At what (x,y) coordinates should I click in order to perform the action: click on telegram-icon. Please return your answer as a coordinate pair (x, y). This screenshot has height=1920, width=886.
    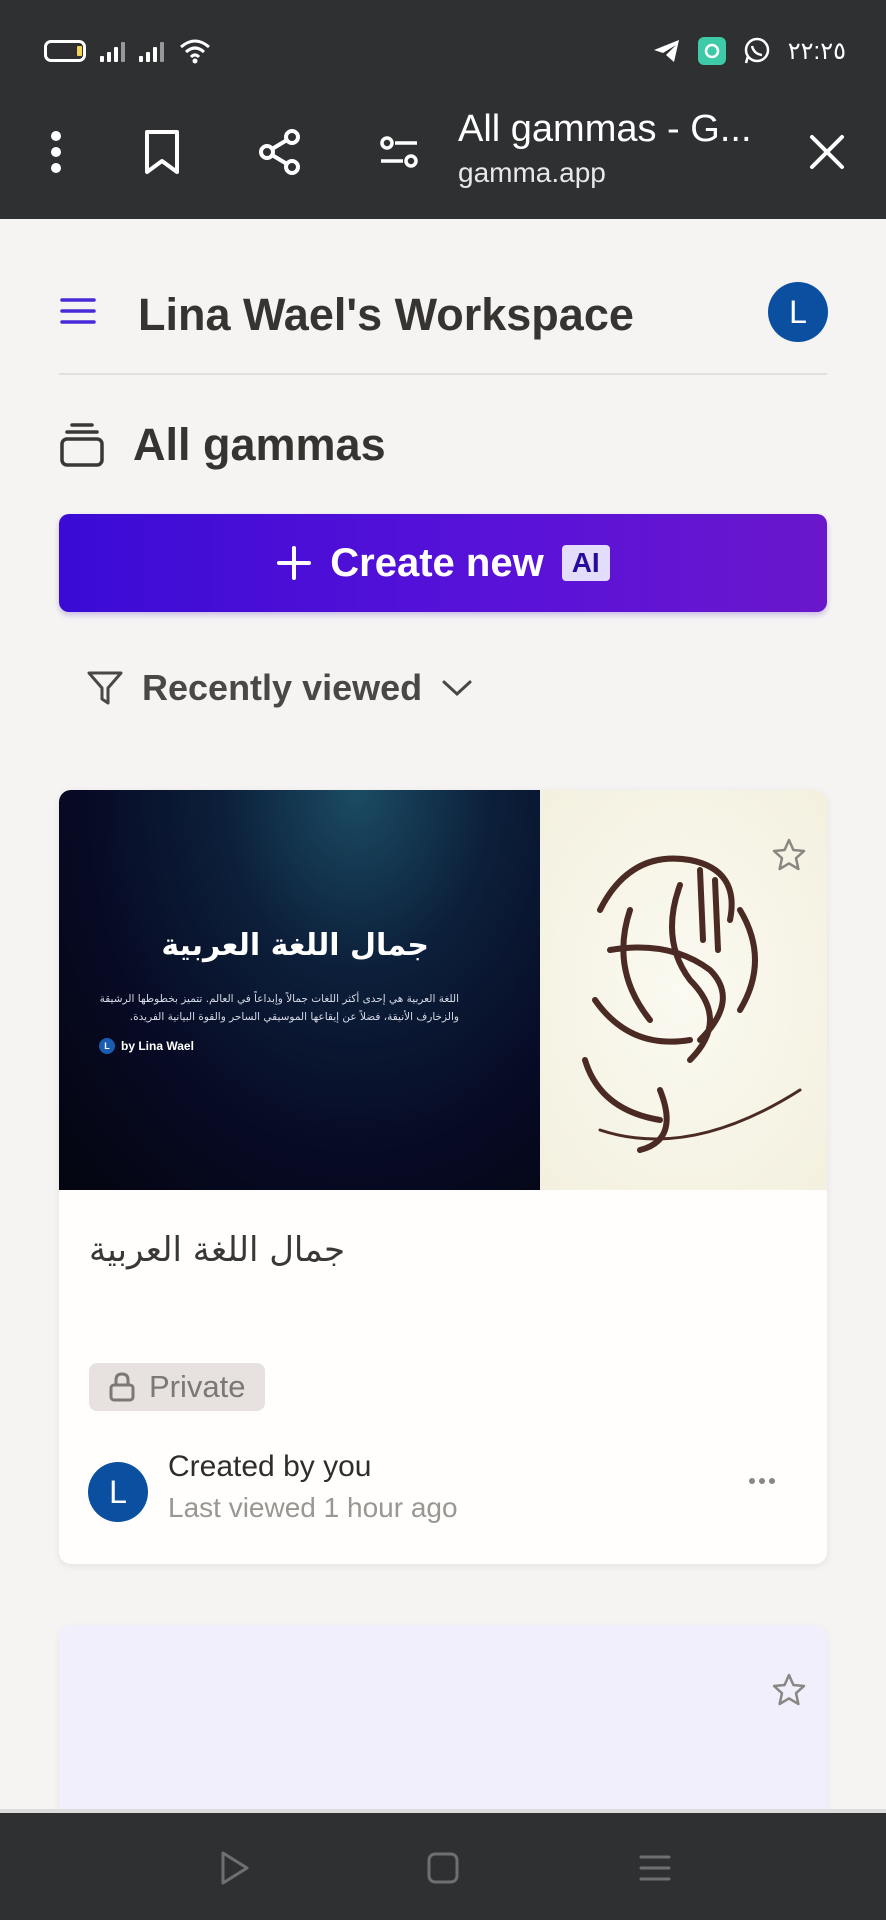
    Looking at the image, I should click on (666, 51).